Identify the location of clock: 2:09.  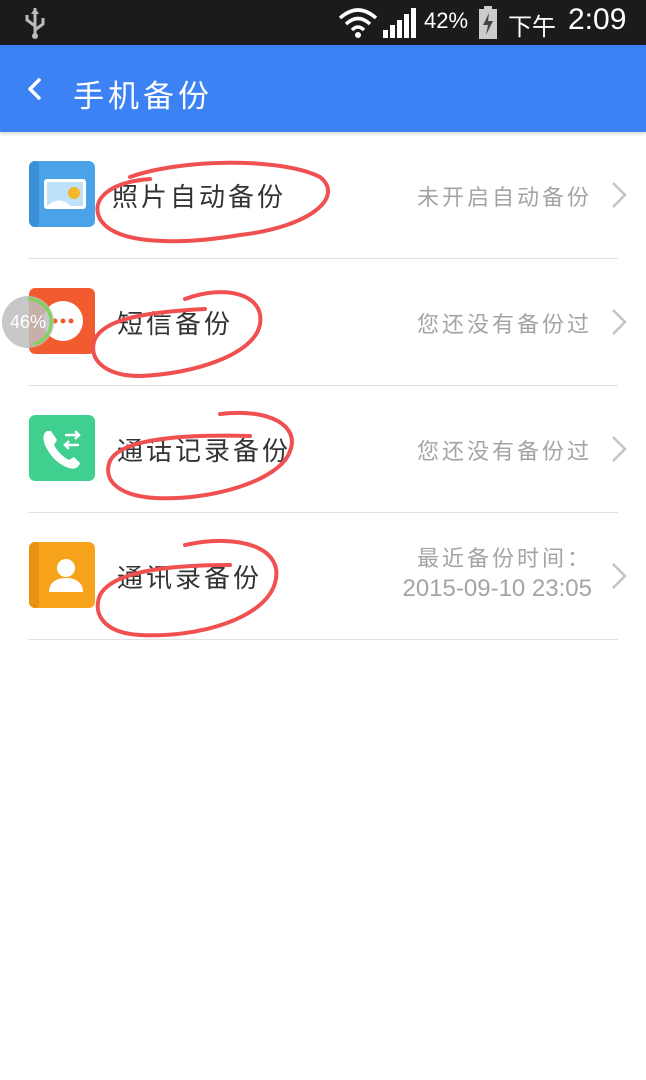
(597, 19).